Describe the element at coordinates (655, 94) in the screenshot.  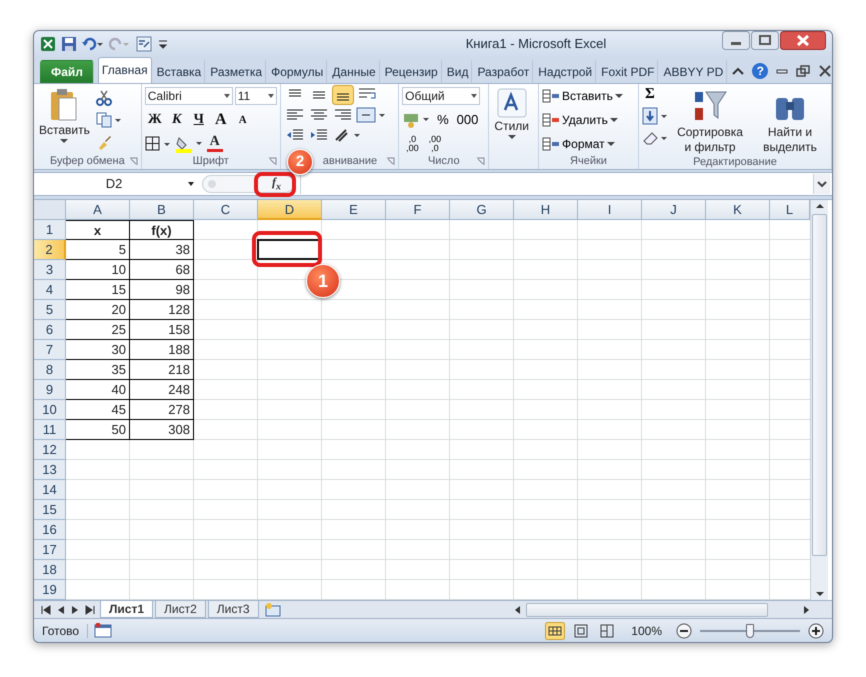
I see `autosum-button: Σ` at that location.